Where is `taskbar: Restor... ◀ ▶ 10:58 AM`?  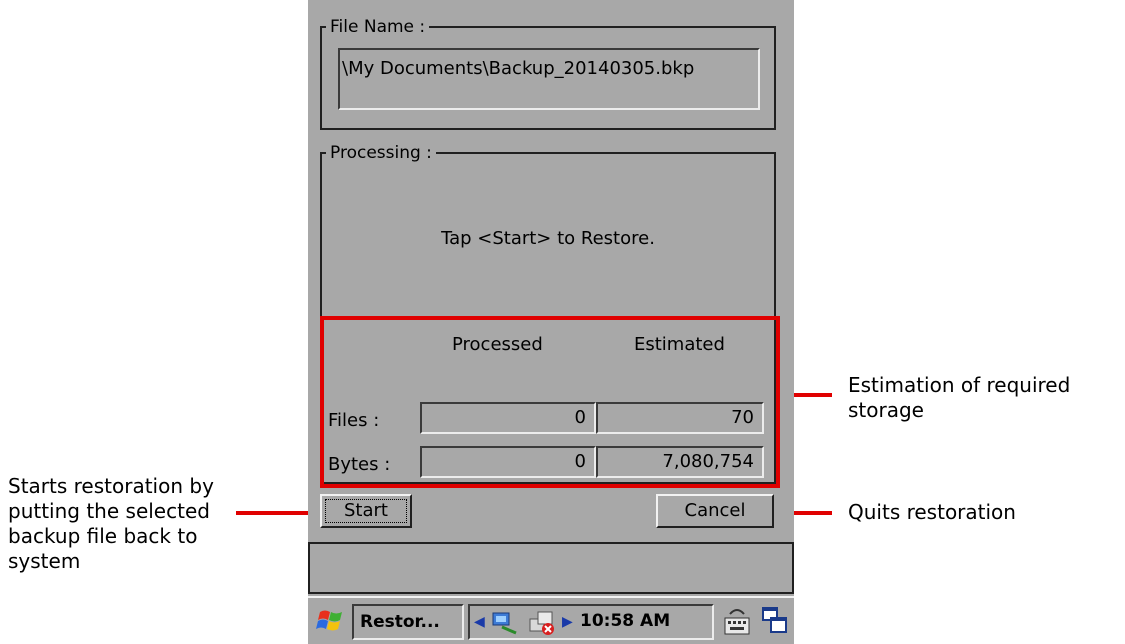 taskbar: Restor... ◀ ▶ 10:58 AM is located at coordinates (551, 620).